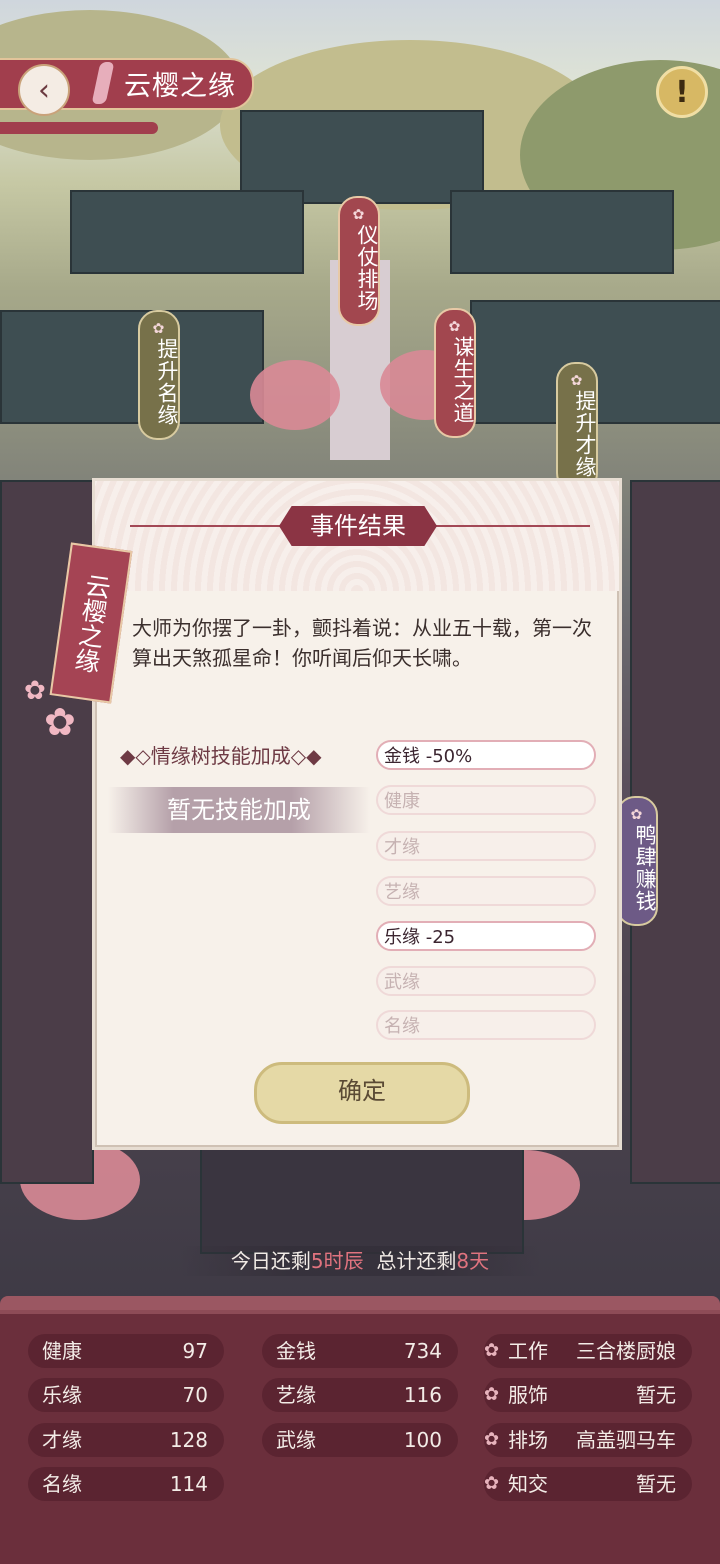 The height and width of the screenshot is (1564, 720). Describe the element at coordinates (455, 373) in the screenshot. I see `map-tag-livelihood: ✿ 谋生之道` at that location.